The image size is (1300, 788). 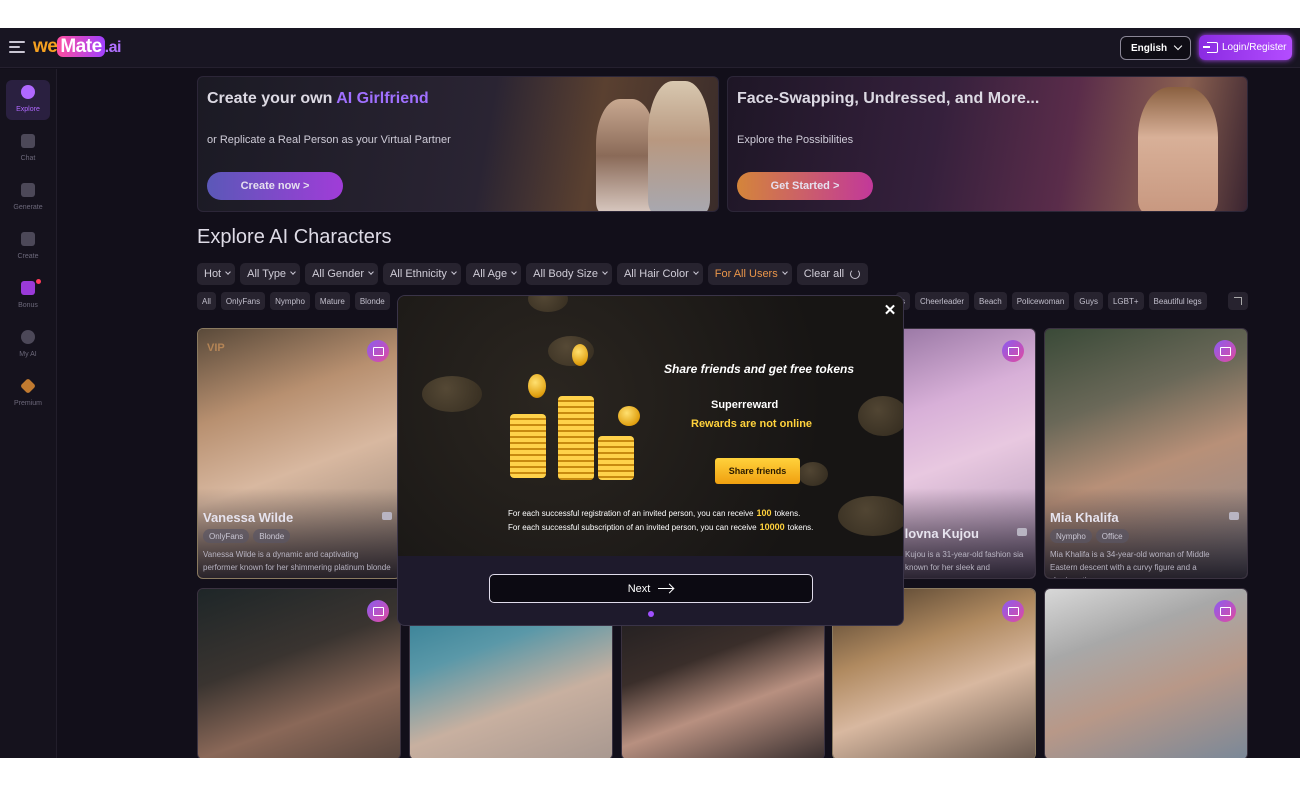 What do you see at coordinates (28, 354) in the screenshot?
I see `sidebar-item-label: My AI` at bounding box center [28, 354].